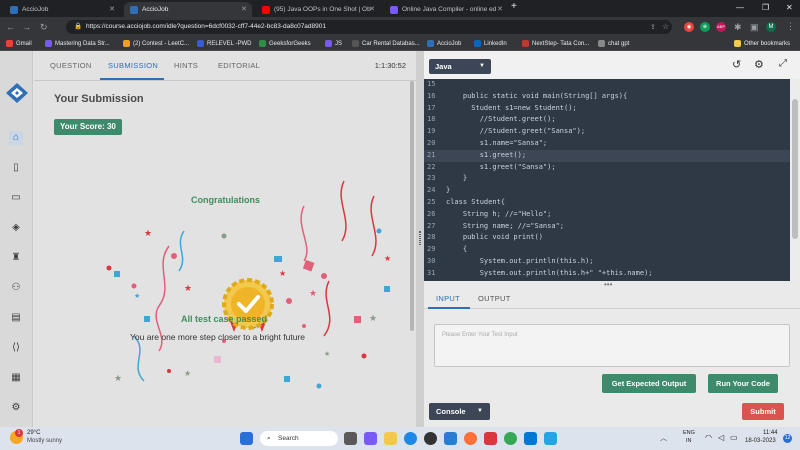 This screenshot has height=450, width=800. Describe the element at coordinates (689, 27) in the screenshot. I see `extension-icon: ◉` at that location.